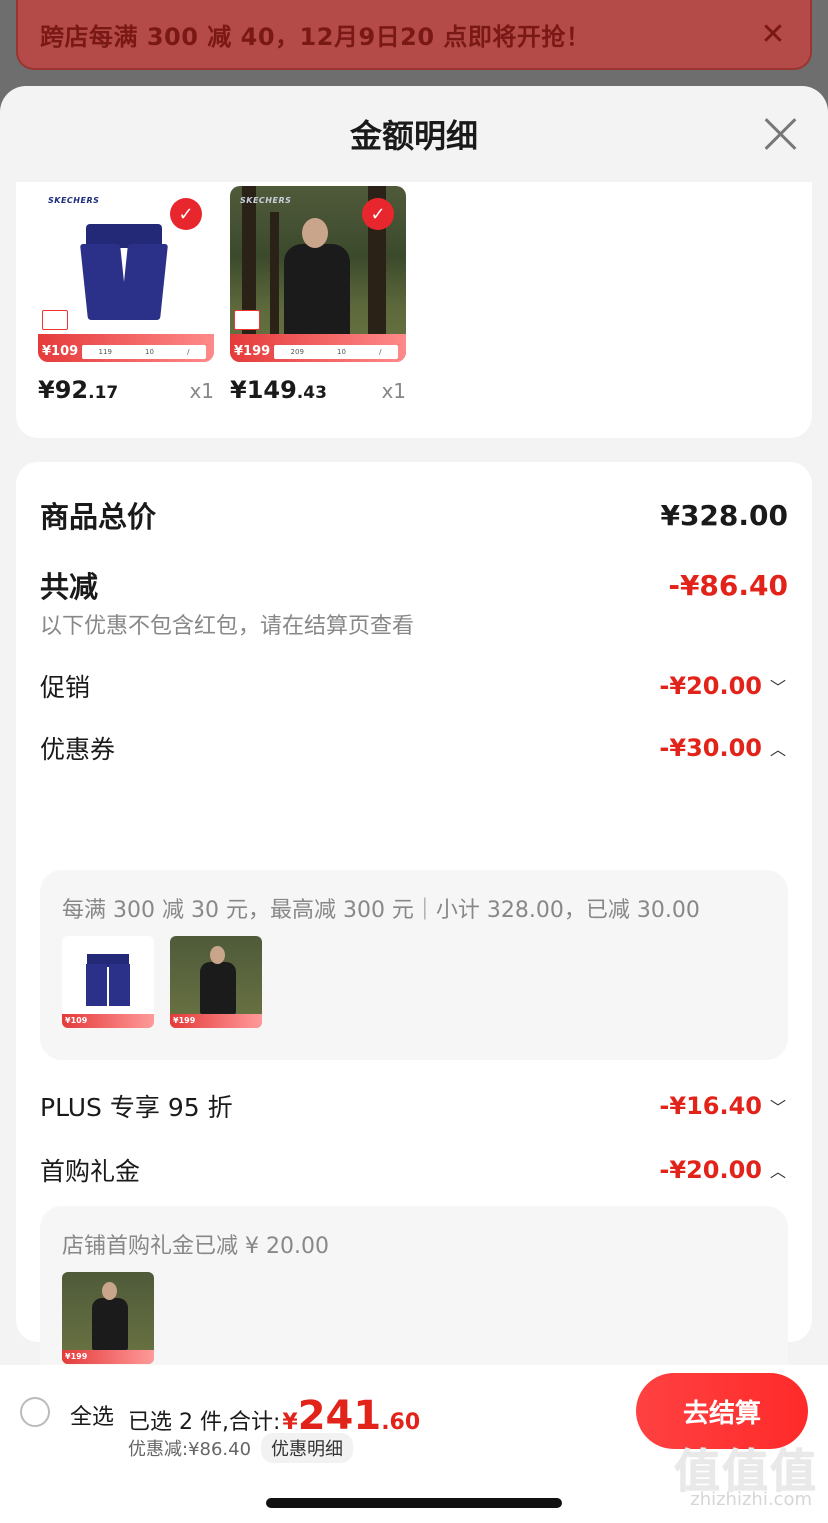  Describe the element at coordinates (710, 748) in the screenshot. I see `coupon-value: -¥30.00` at that location.